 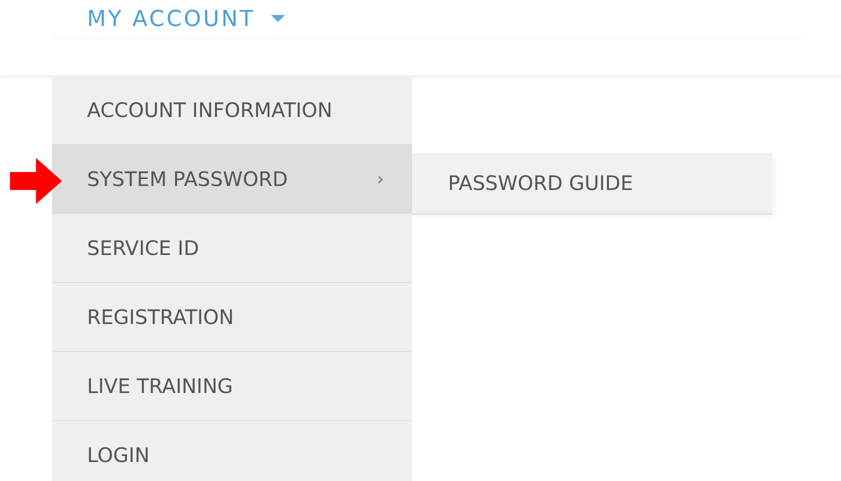 I want to click on menu-item: LOGIN, so click(x=232, y=451).